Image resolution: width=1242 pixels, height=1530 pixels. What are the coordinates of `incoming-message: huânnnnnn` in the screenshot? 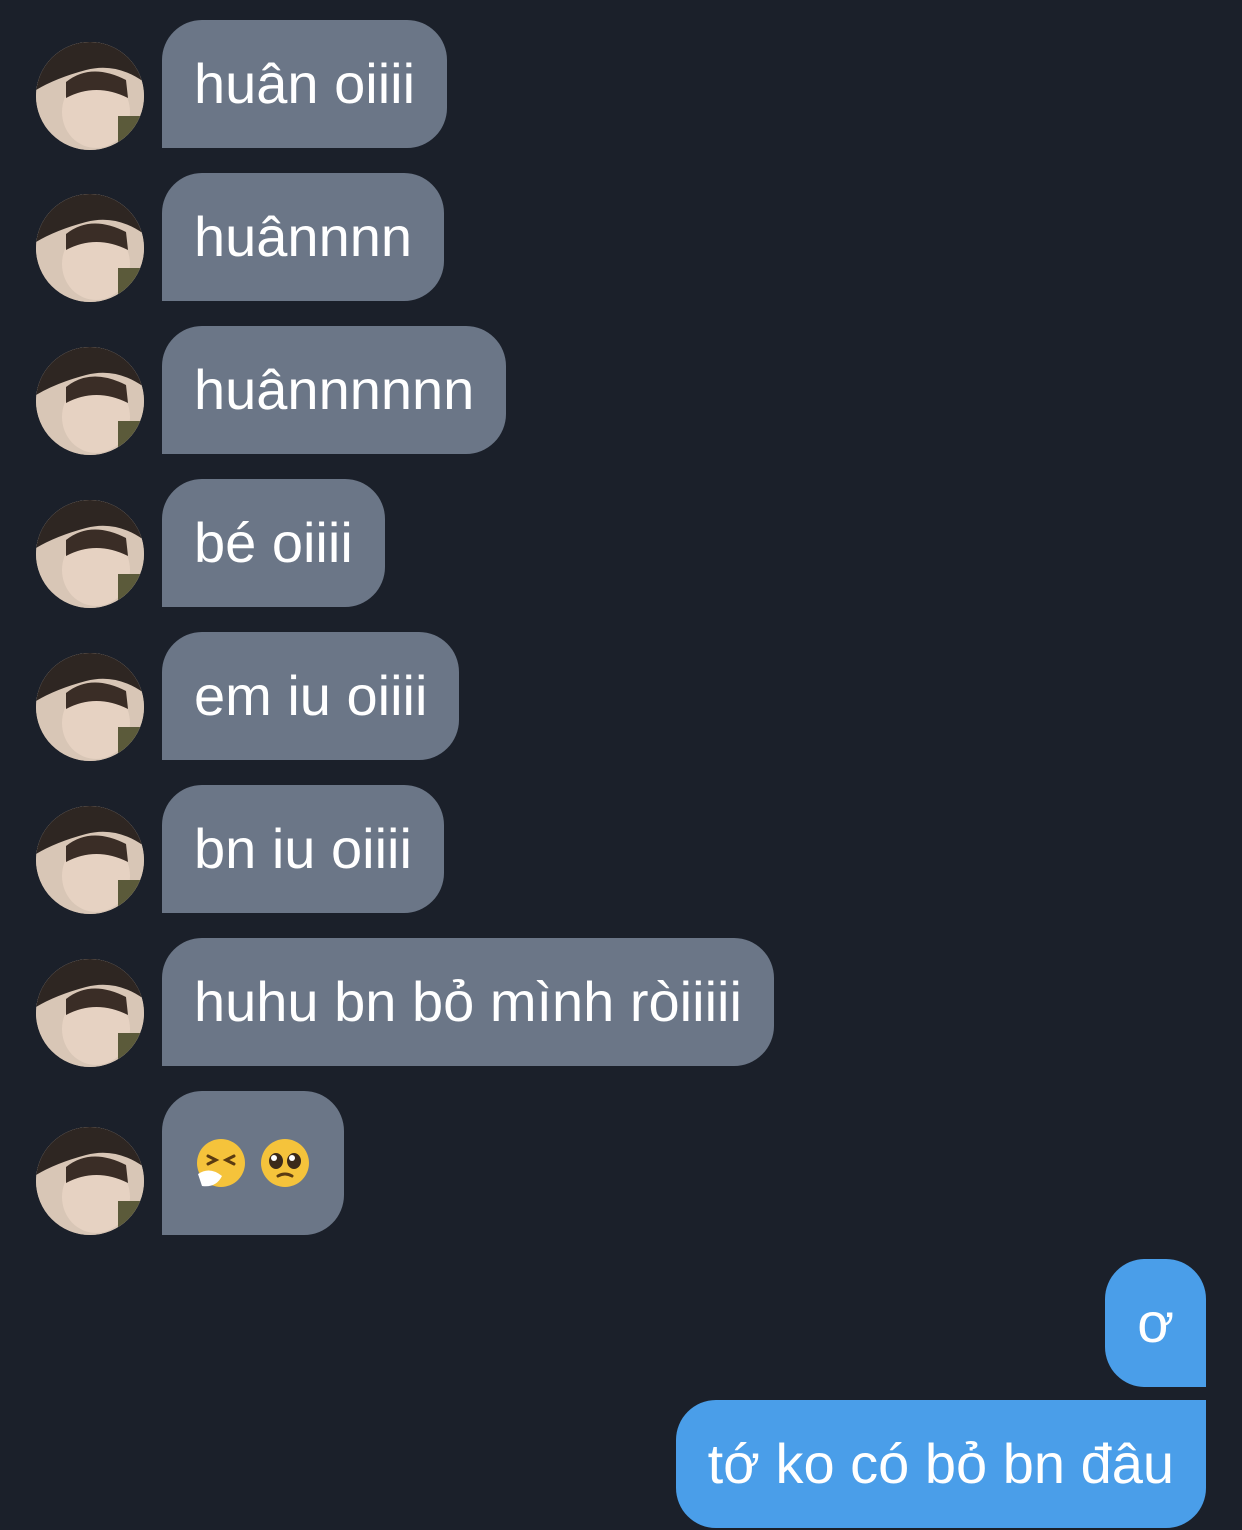 It's located at (334, 390).